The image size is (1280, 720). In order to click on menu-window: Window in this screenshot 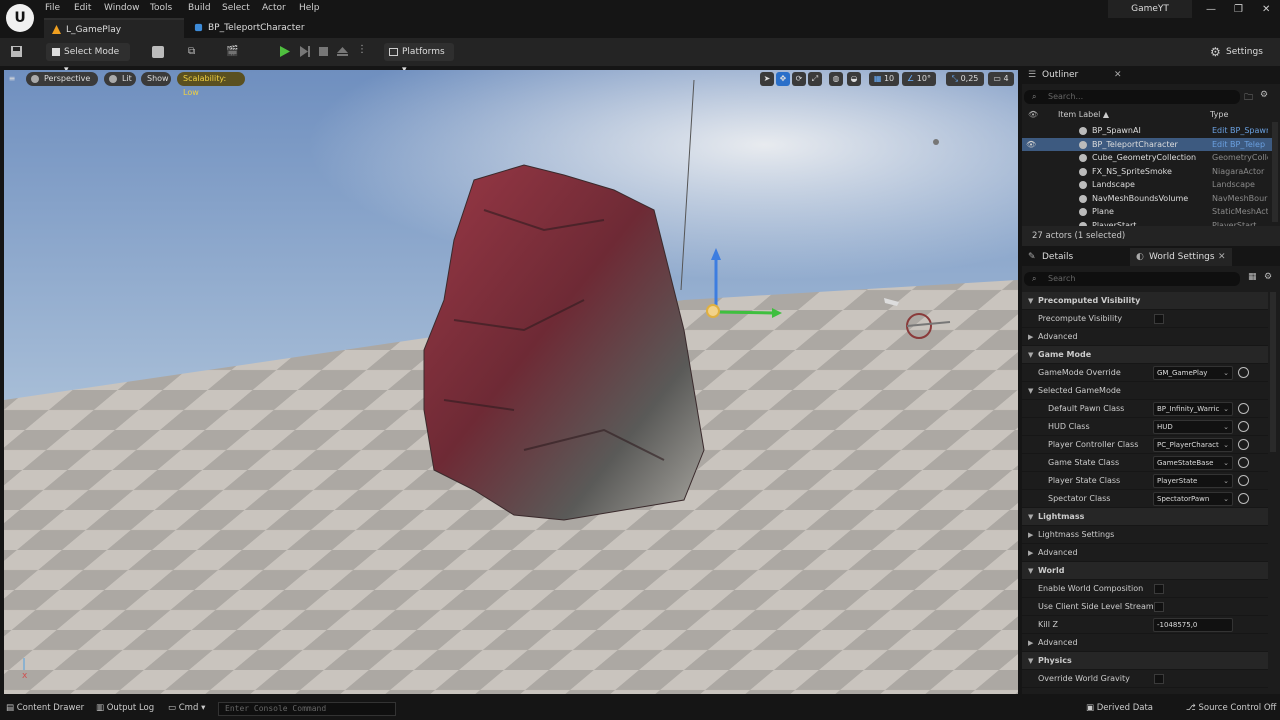, I will do `click(122, 8)`.